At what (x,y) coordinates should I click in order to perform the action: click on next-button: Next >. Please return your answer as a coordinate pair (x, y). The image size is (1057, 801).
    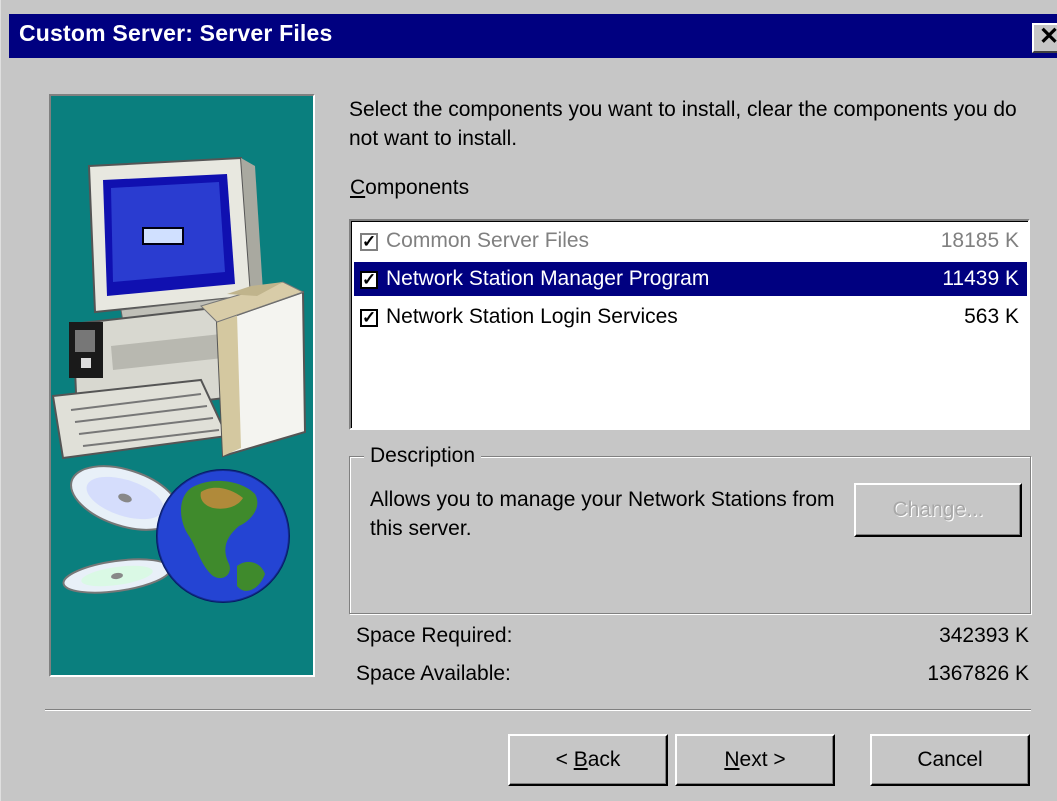
    Looking at the image, I should click on (755, 760).